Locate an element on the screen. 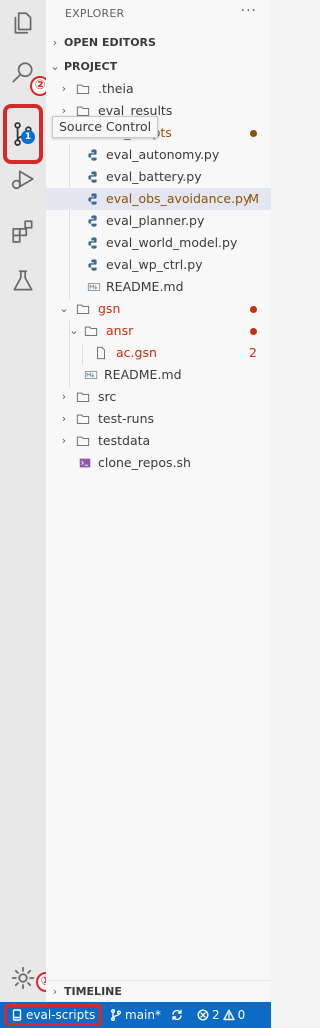 This screenshot has width=320, height=1028. repo-name: eval-scripts is located at coordinates (61, 1015).